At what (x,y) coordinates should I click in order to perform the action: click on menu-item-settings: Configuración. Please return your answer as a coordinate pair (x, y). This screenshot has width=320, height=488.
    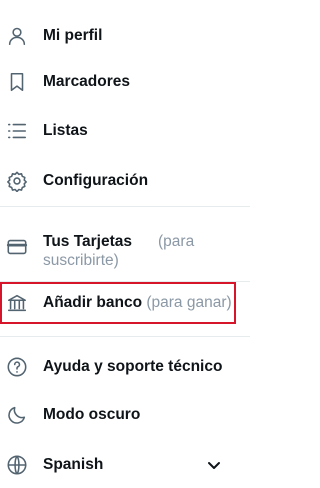
    Looking at the image, I should click on (125, 181).